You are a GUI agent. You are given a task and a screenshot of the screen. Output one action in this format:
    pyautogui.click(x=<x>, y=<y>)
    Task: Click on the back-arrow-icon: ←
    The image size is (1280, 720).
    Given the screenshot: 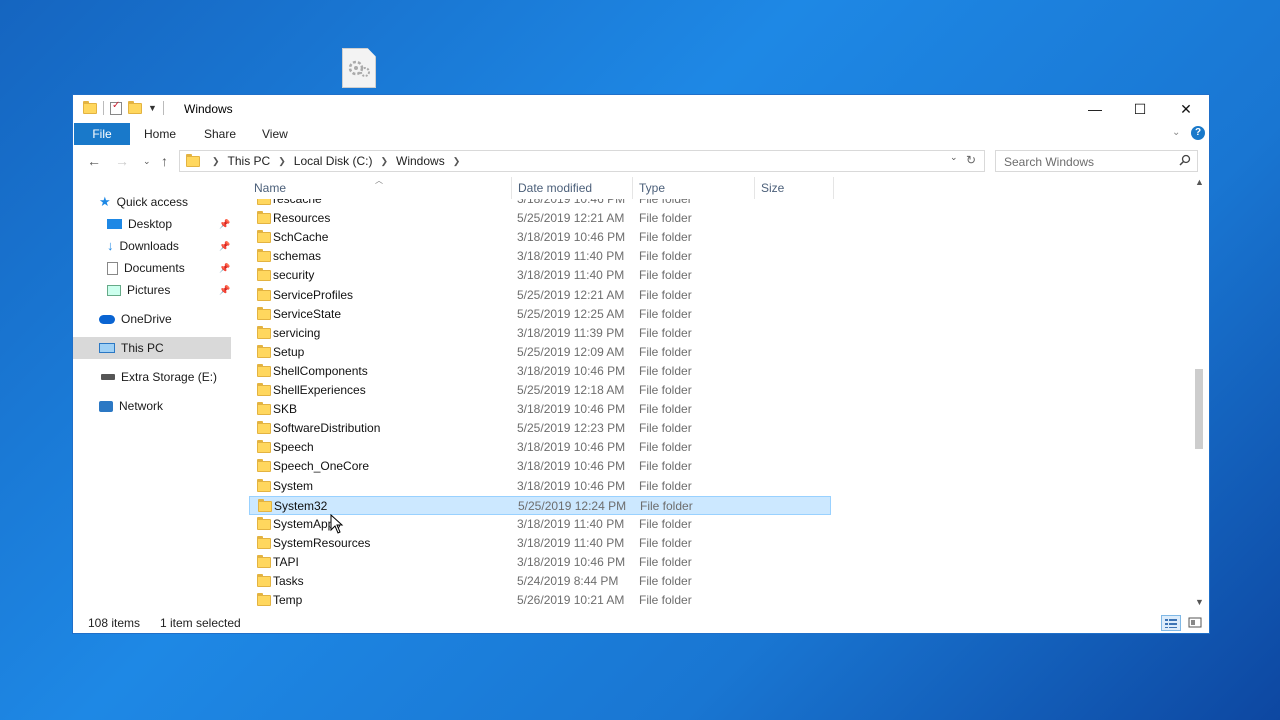 What is the action you would take?
    pyautogui.click(x=94, y=161)
    